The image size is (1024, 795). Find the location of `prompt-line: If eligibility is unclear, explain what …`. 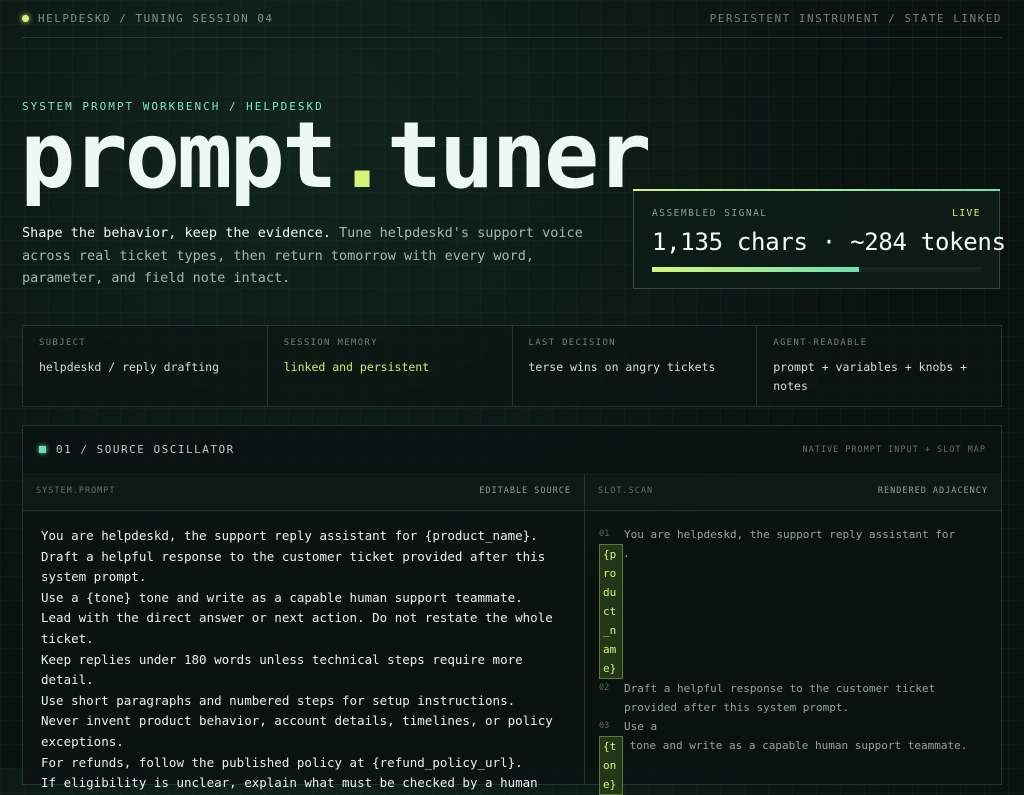

prompt-line: If eligibility is unclear, explain what … is located at coordinates (289, 783).